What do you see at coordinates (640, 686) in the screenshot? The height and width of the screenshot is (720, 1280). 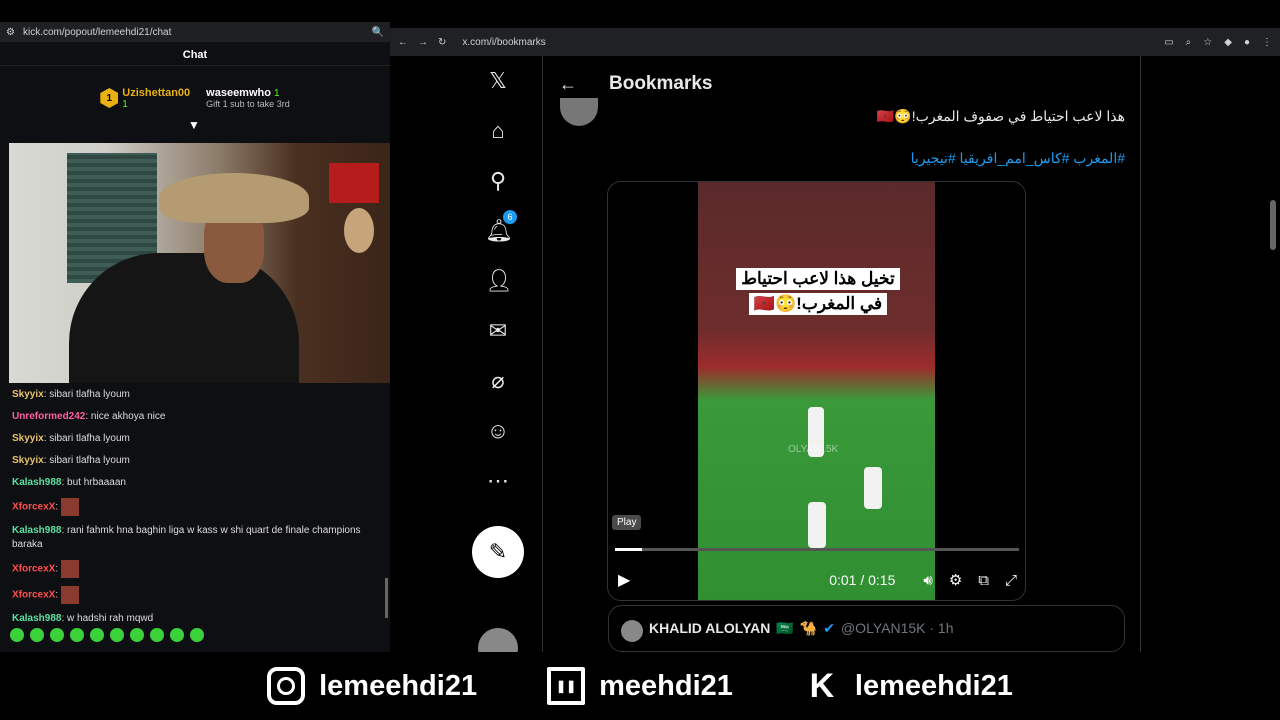 I see `twitch-handle: ❚❚ meehdi21` at bounding box center [640, 686].